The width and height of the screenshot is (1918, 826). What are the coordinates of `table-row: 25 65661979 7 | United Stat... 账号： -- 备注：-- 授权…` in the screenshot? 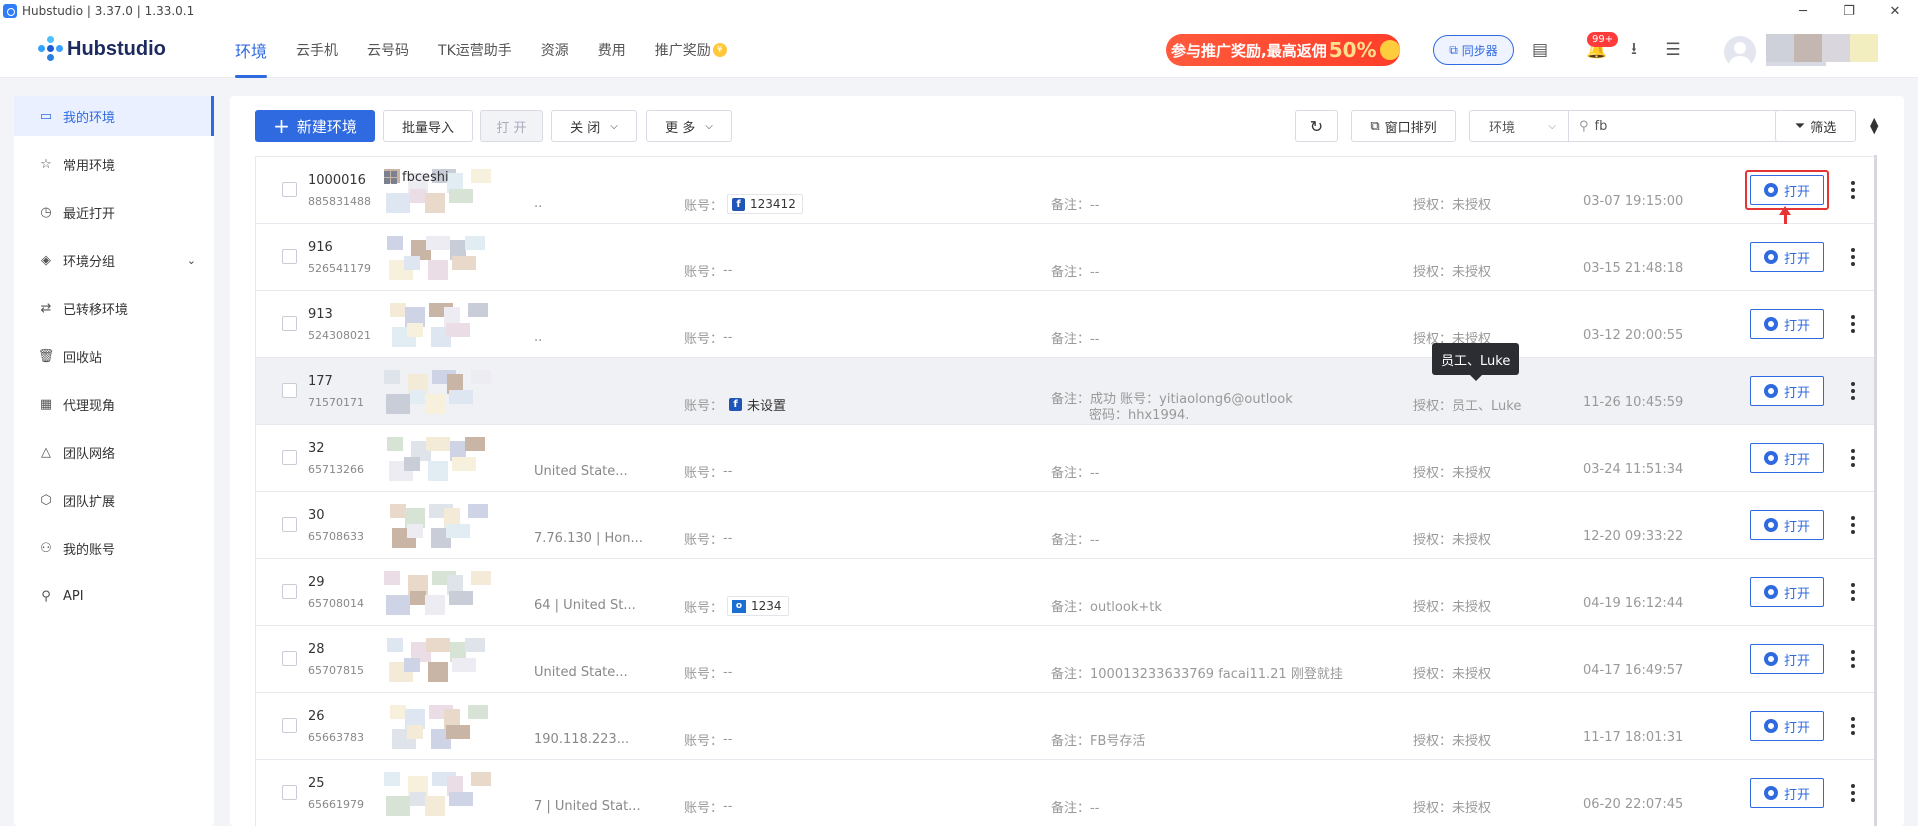 It's located at (1065, 793).